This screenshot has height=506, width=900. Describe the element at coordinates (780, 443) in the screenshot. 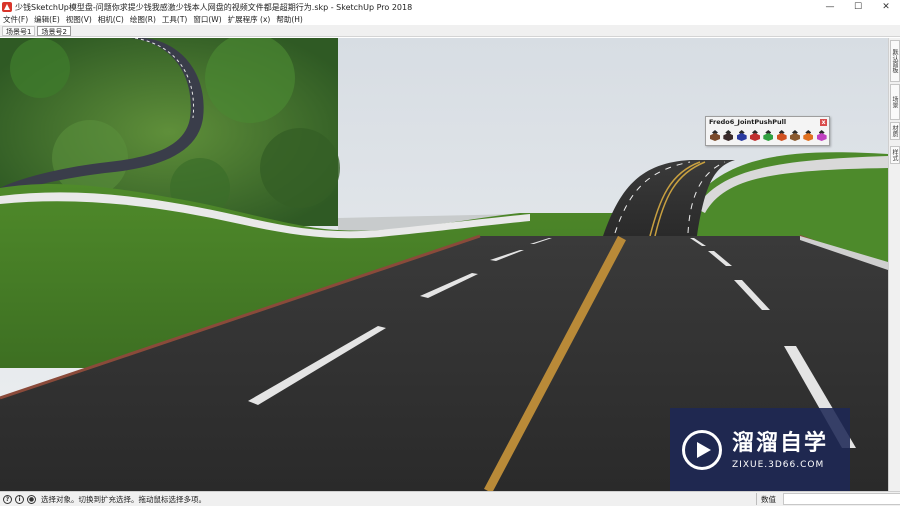

I see `watermark-name: 溜溜自学` at that location.